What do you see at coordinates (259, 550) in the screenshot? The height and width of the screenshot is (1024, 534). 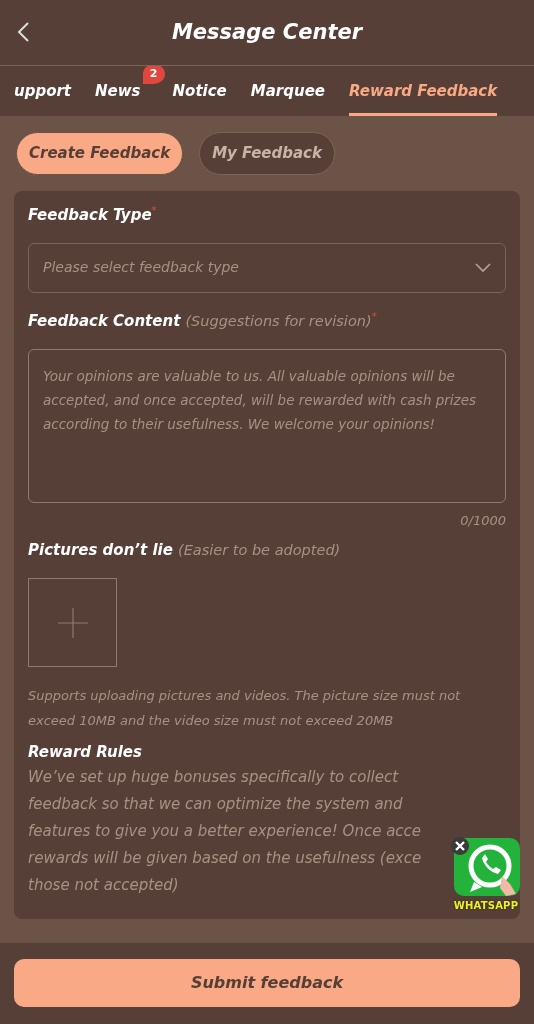 I see `field-hint: (Easier to be adopted)` at bounding box center [259, 550].